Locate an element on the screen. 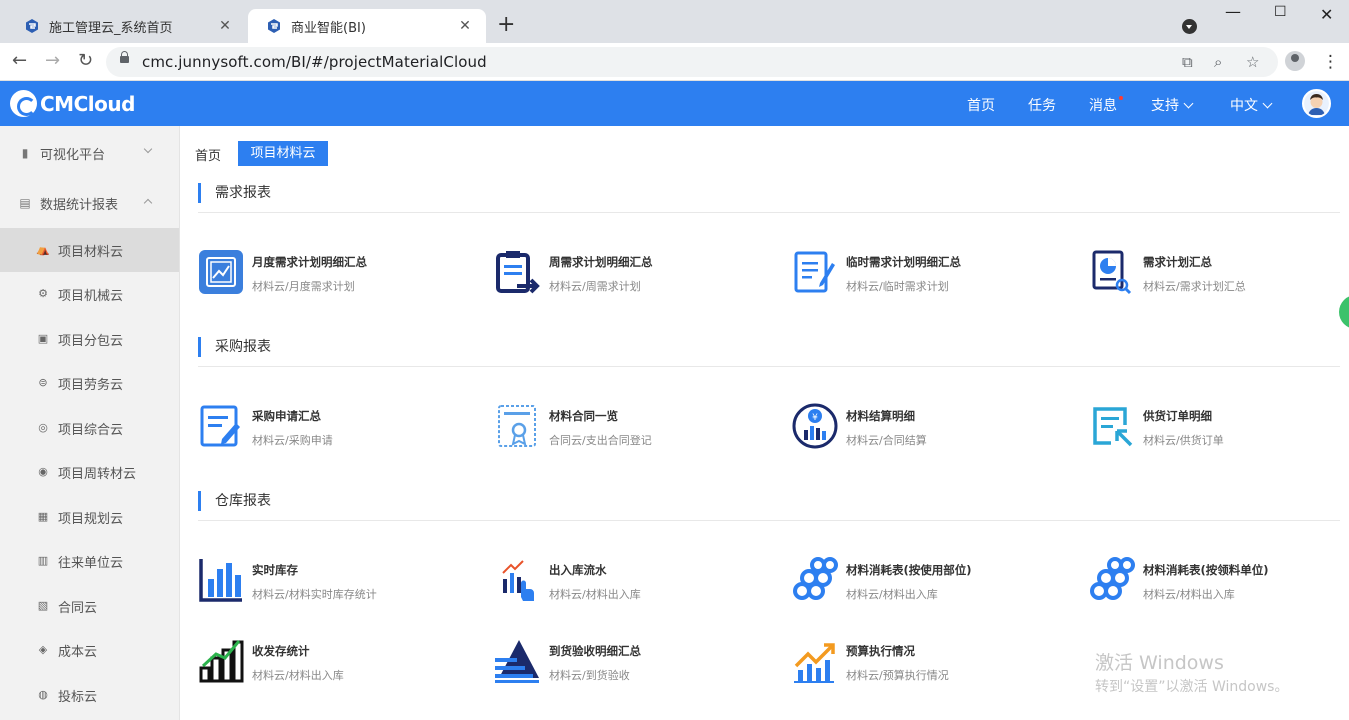 The height and width of the screenshot is (720, 1349). report-card-material-contract: 材料合同一览 合同云/支出合同登记 is located at coordinates (635, 428).